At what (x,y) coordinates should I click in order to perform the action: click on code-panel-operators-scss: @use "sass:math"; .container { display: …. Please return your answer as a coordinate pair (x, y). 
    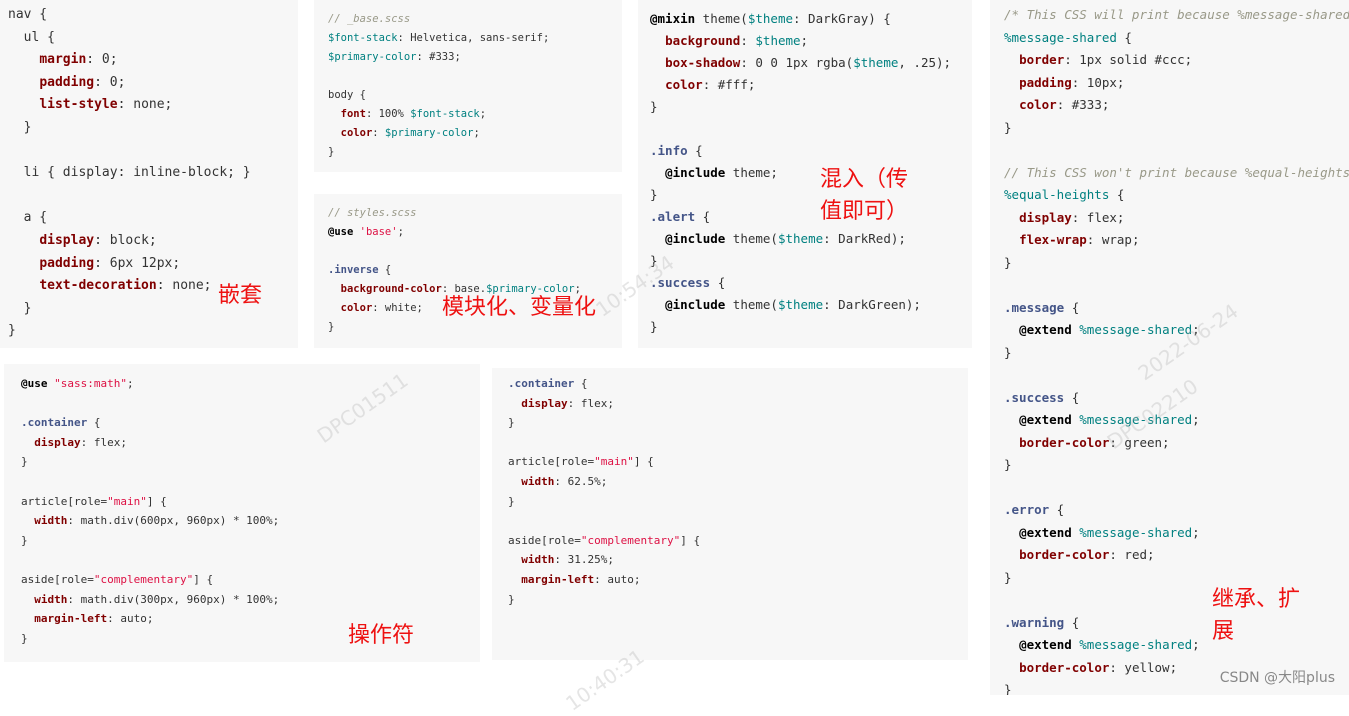
    Looking at the image, I should click on (242, 513).